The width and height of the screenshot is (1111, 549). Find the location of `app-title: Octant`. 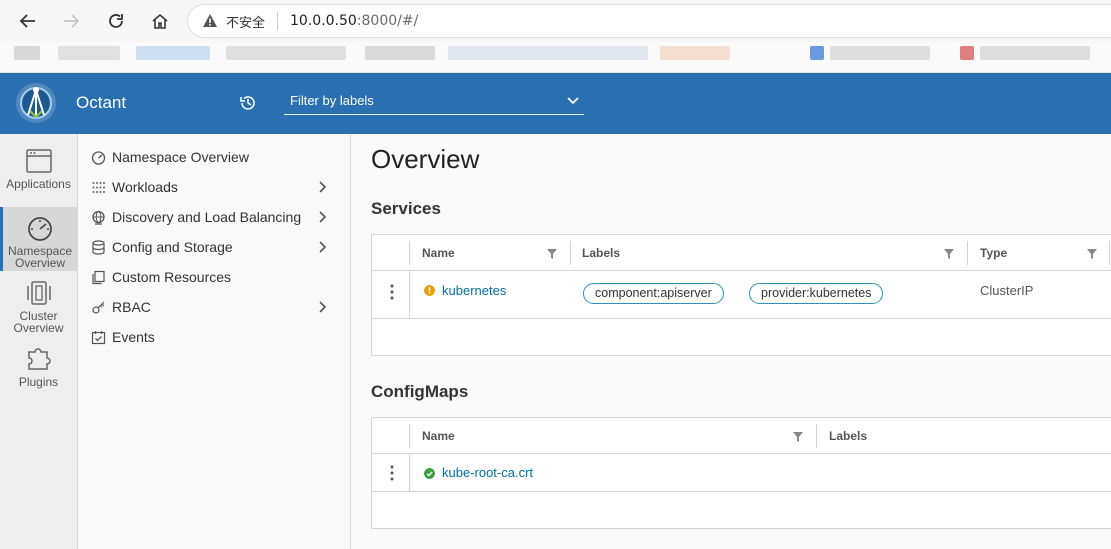

app-title: Octant is located at coordinates (101, 103).